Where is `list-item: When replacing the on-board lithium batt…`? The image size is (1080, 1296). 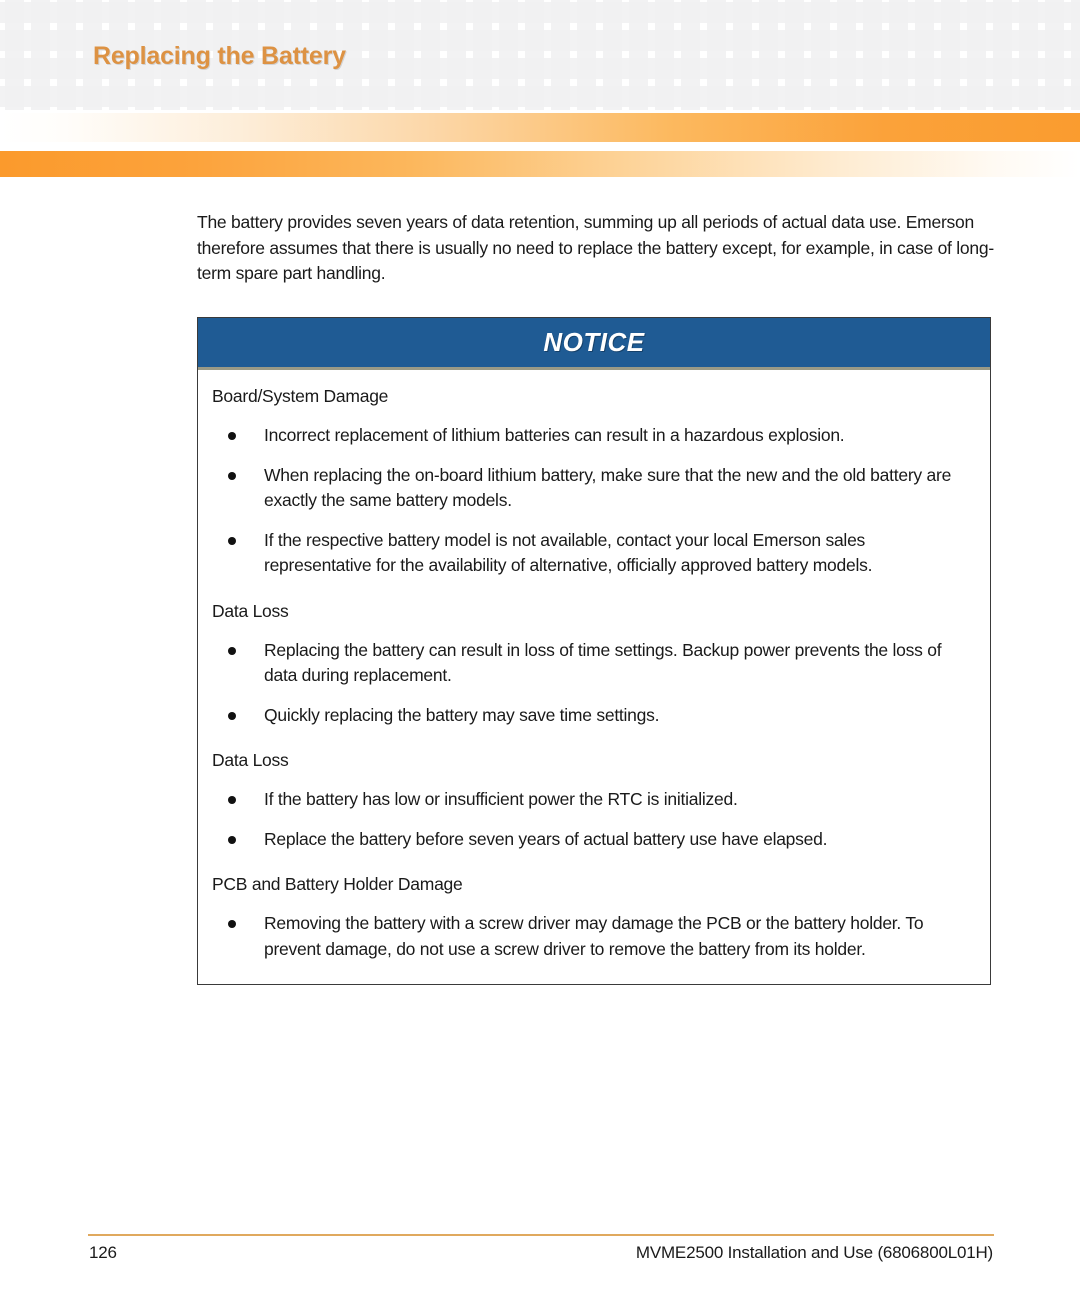
list-item: When replacing the on-board lithium batt… is located at coordinates (593, 488).